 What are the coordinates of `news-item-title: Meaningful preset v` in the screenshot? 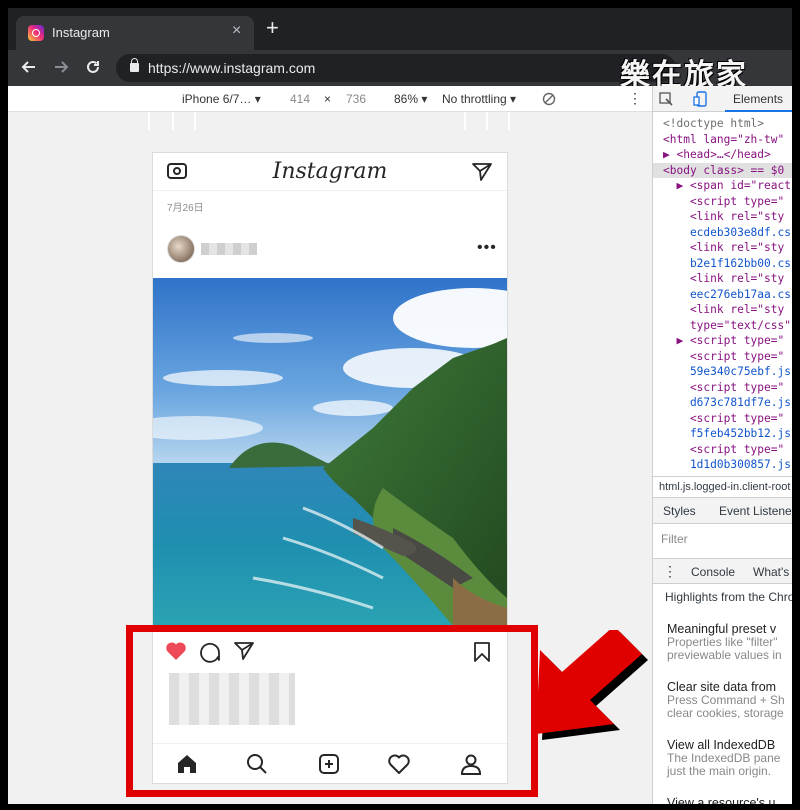 It's located at (729, 629).